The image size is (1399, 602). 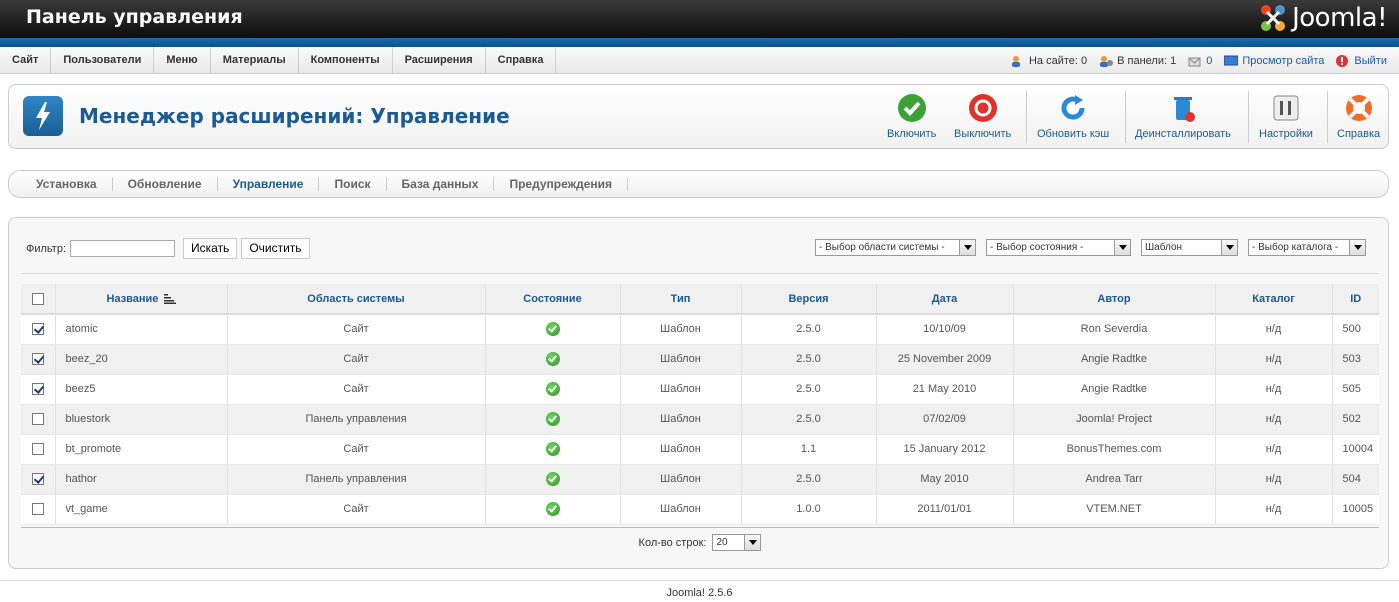 I want to click on uninstall-button: Деинсталлировать, so click(x=1183, y=118).